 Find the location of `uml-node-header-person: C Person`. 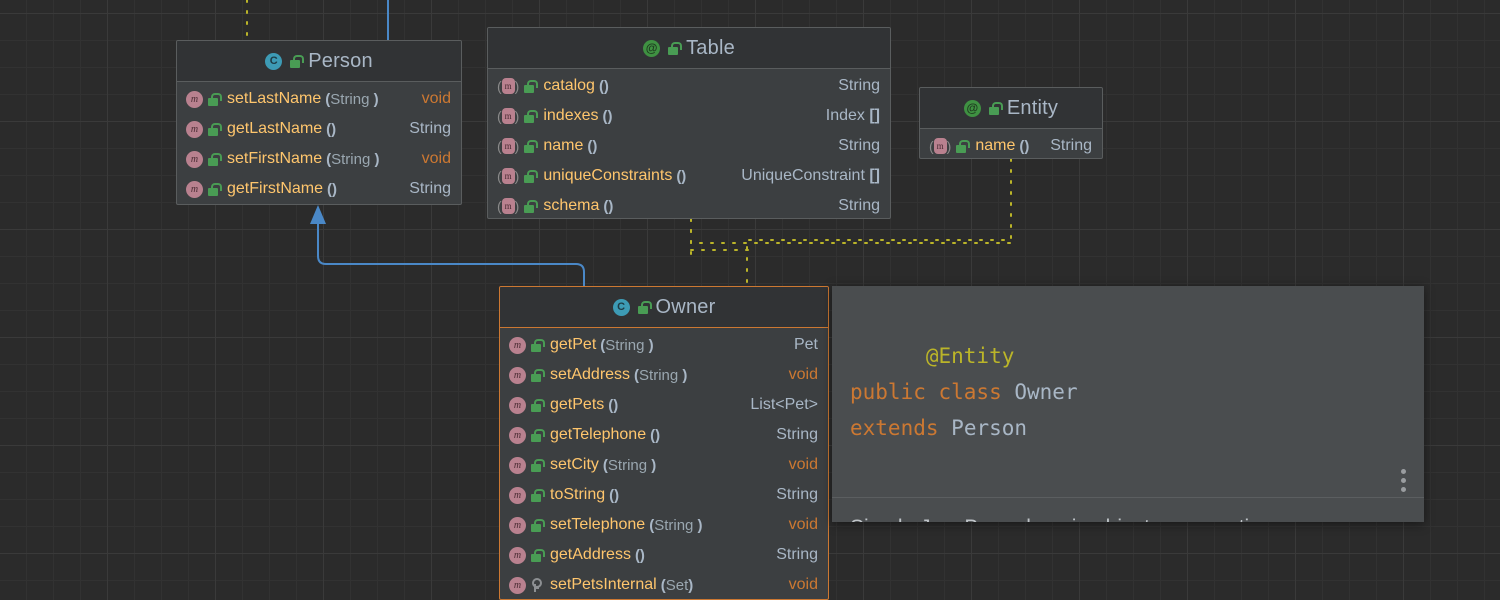

uml-node-header-person: C Person is located at coordinates (319, 61).